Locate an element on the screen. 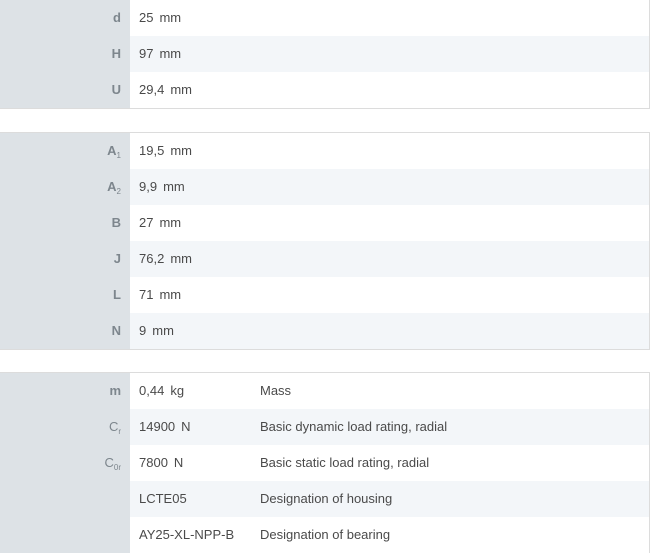  value-cell: LCTE05 Designation of housing is located at coordinates (389, 499).